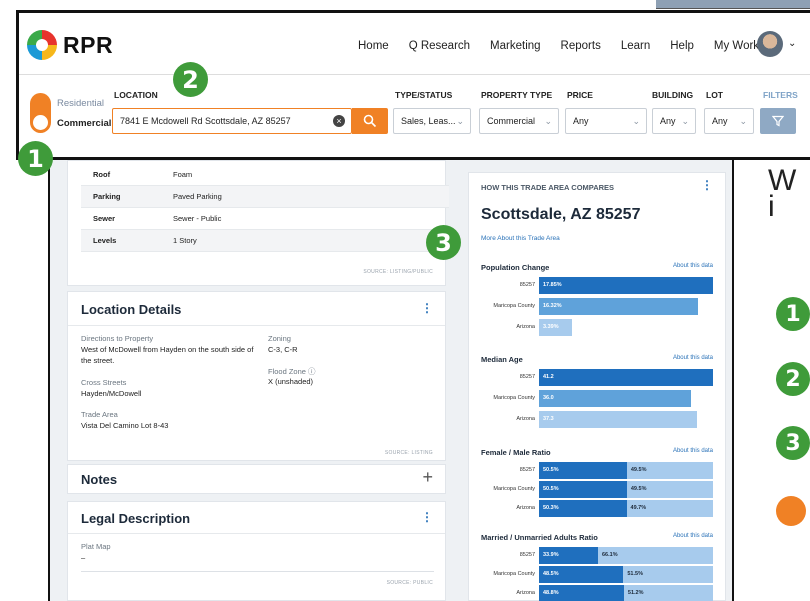 This screenshot has height=601, width=810. I want to click on building-value: Any, so click(668, 121).